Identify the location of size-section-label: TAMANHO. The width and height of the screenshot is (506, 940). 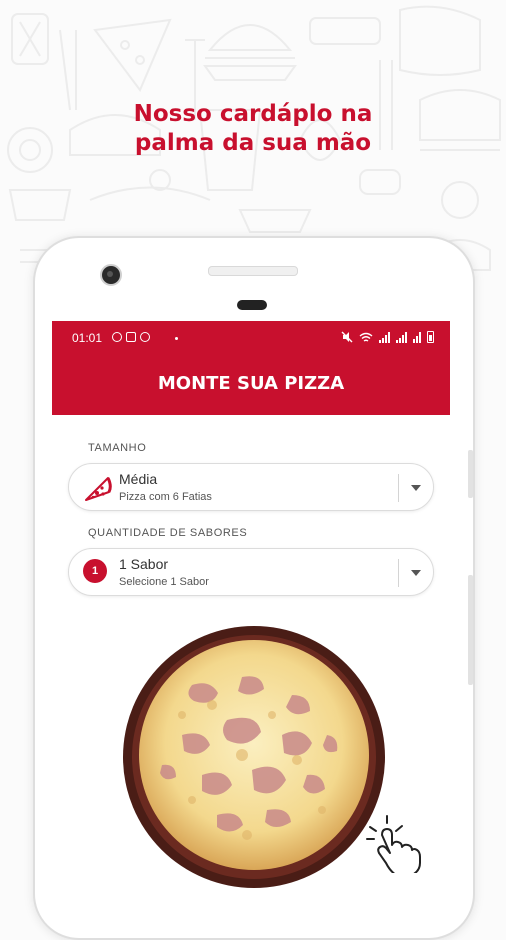
(117, 448).